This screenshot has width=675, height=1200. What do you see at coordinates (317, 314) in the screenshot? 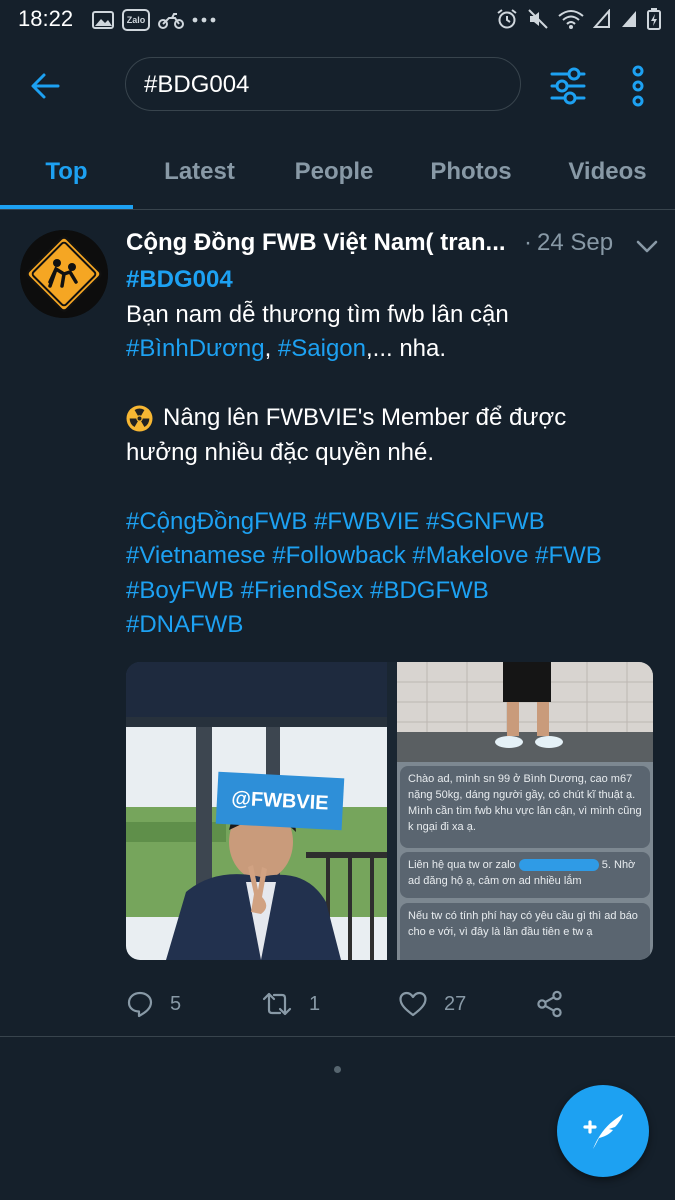
I see `tweet-line: Bạn nam dễ thương tìm fwb lân cận` at bounding box center [317, 314].